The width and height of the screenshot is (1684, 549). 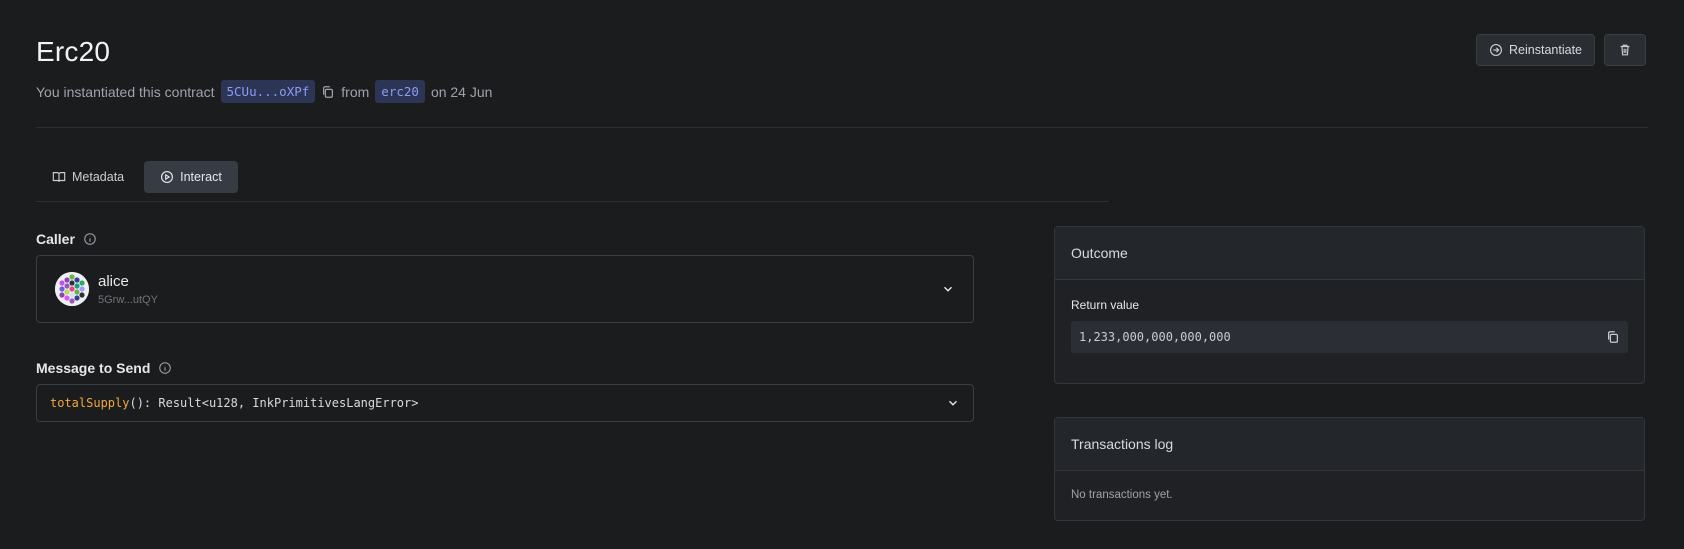 I want to click on tab-metadata-label: Metadata, so click(x=98, y=177).